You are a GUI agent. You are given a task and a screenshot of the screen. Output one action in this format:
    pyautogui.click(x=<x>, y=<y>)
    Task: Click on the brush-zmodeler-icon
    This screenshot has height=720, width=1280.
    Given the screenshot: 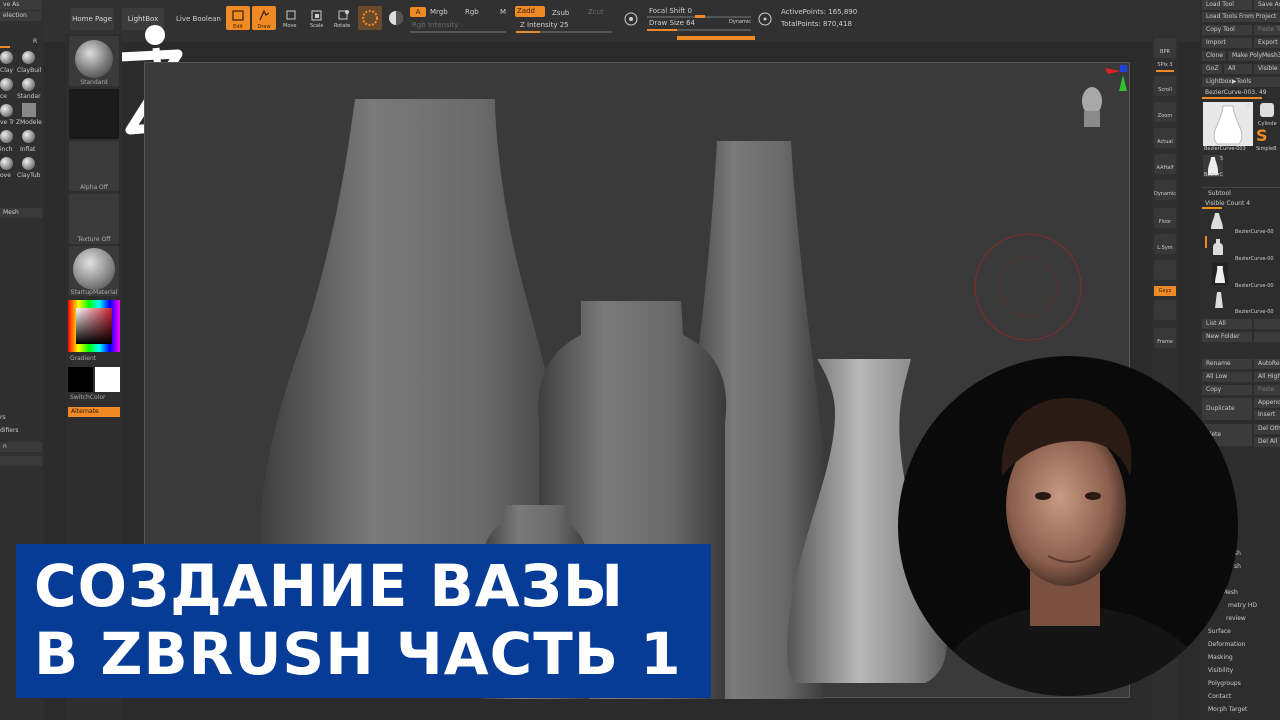 What is the action you would take?
    pyautogui.click(x=29, y=110)
    